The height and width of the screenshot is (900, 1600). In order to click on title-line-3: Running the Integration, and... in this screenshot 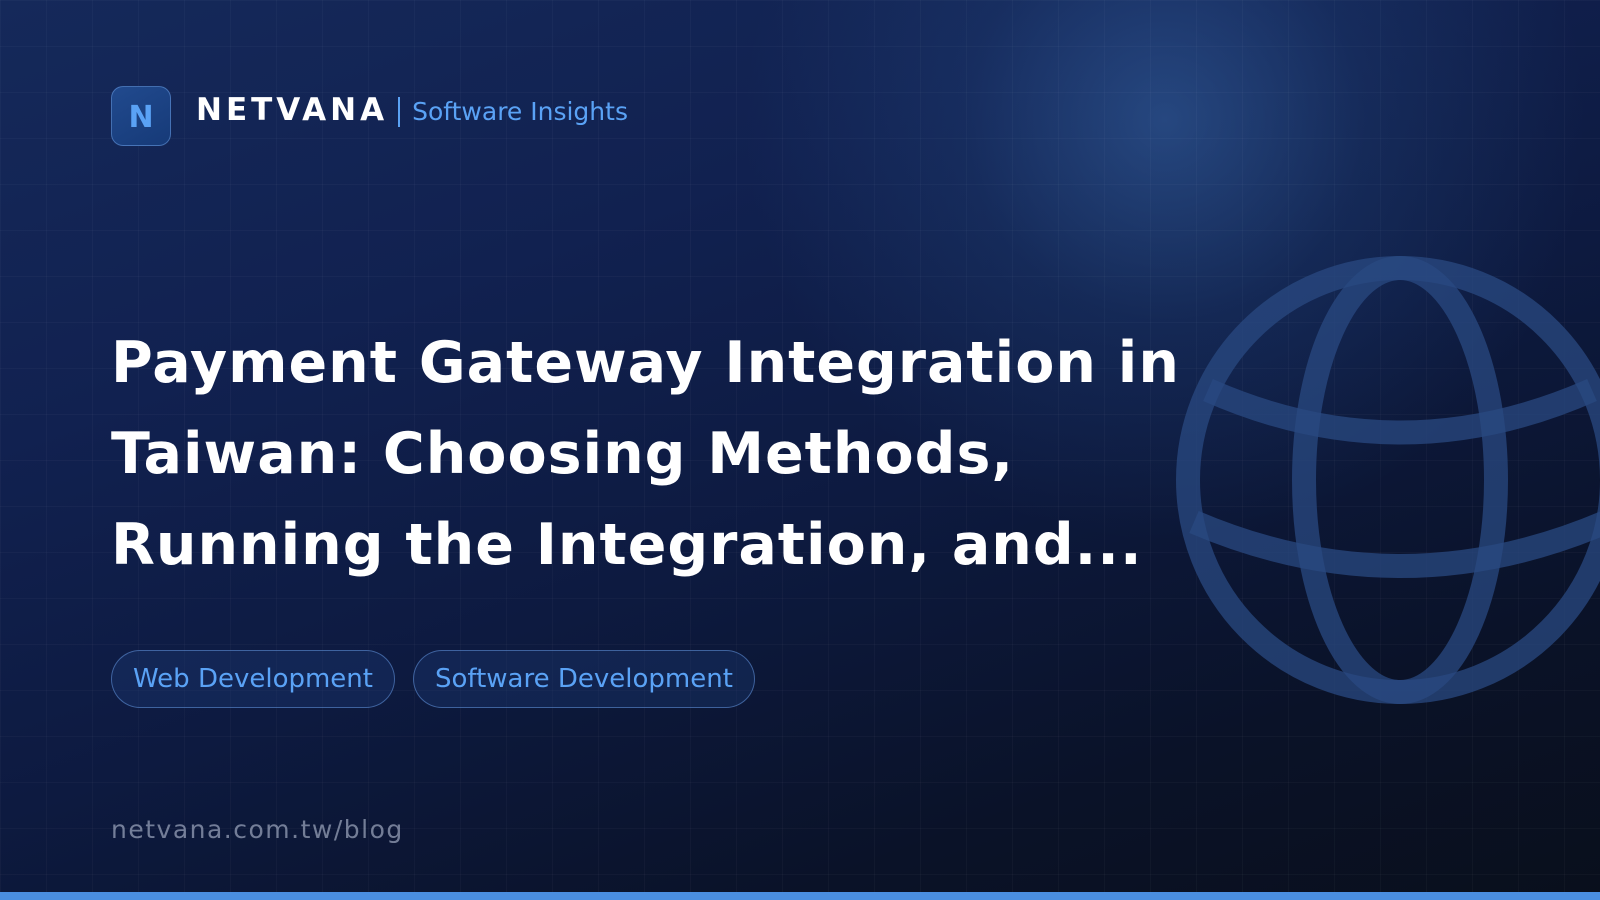, I will do `click(627, 545)`.